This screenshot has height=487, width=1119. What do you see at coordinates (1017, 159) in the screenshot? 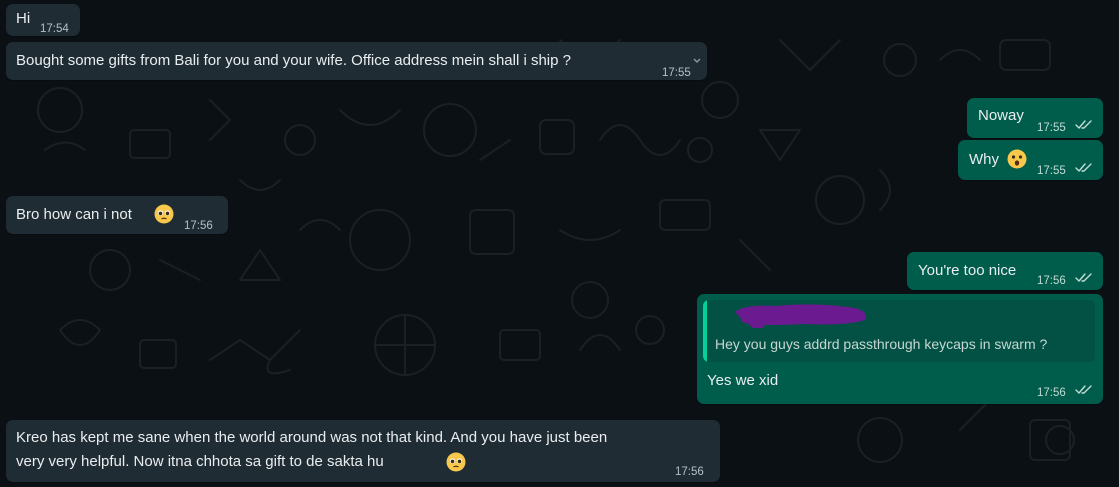
I see `astonished-face-icon` at bounding box center [1017, 159].